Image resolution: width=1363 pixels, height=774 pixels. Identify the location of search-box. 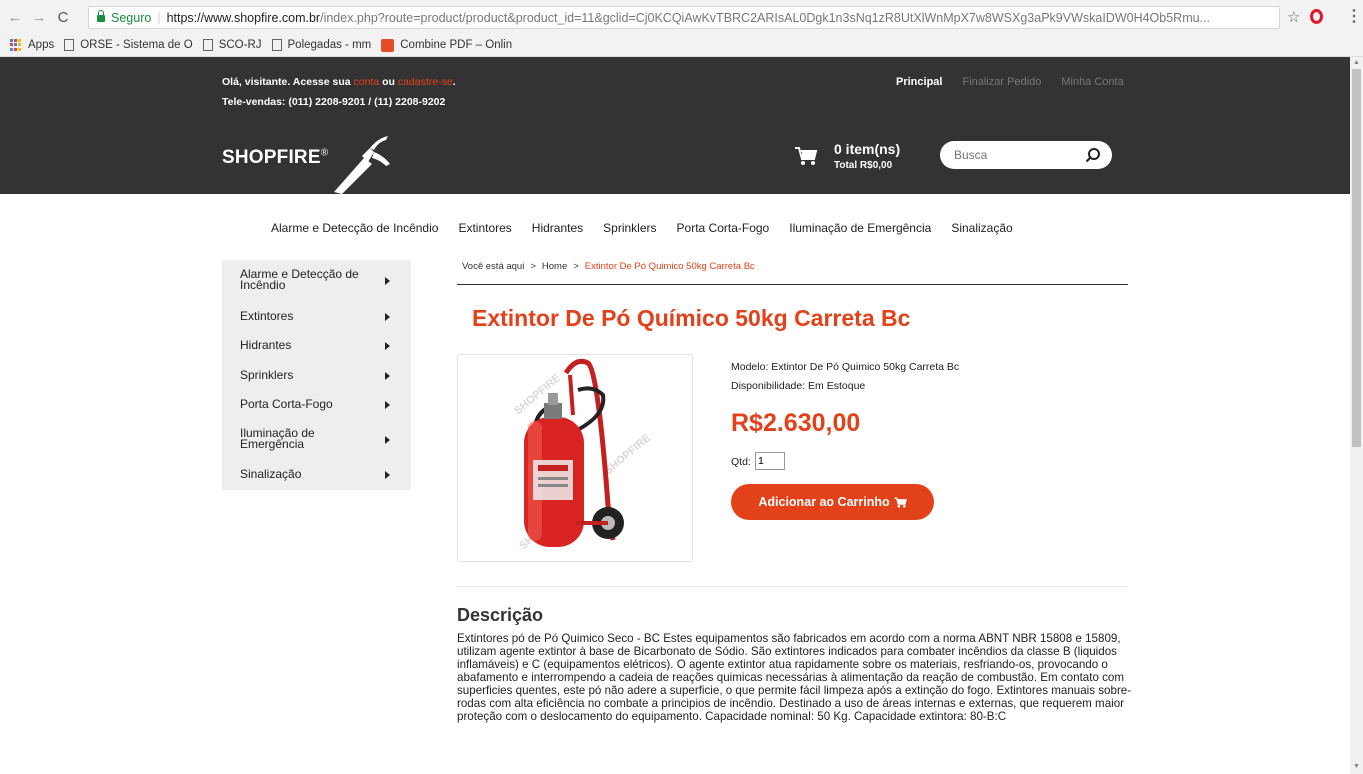
(1026, 155).